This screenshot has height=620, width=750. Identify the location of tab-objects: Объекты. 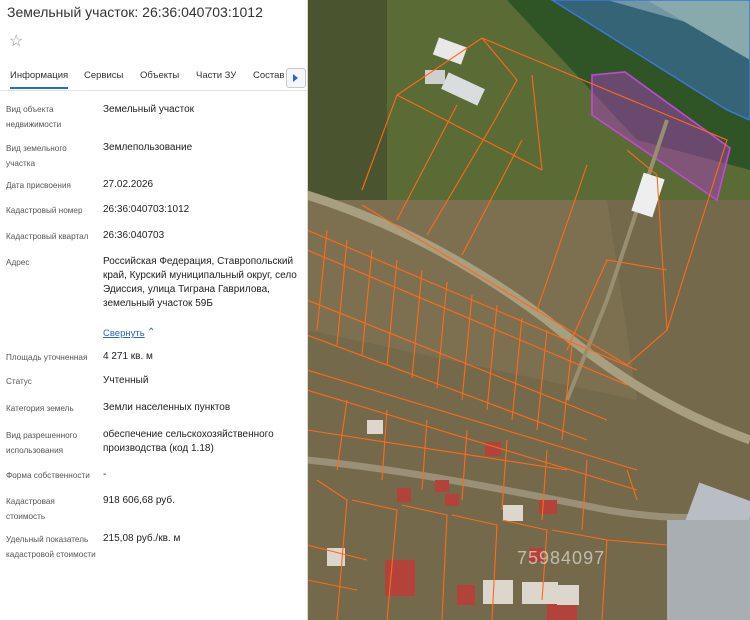
(159, 75).